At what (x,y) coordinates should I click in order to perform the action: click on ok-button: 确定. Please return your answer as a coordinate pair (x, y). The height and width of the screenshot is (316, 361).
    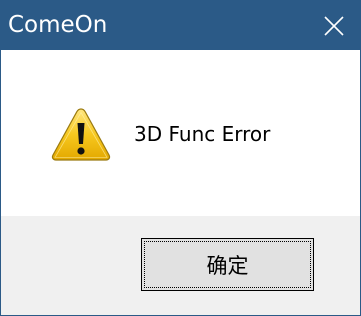
    Looking at the image, I should click on (227, 264).